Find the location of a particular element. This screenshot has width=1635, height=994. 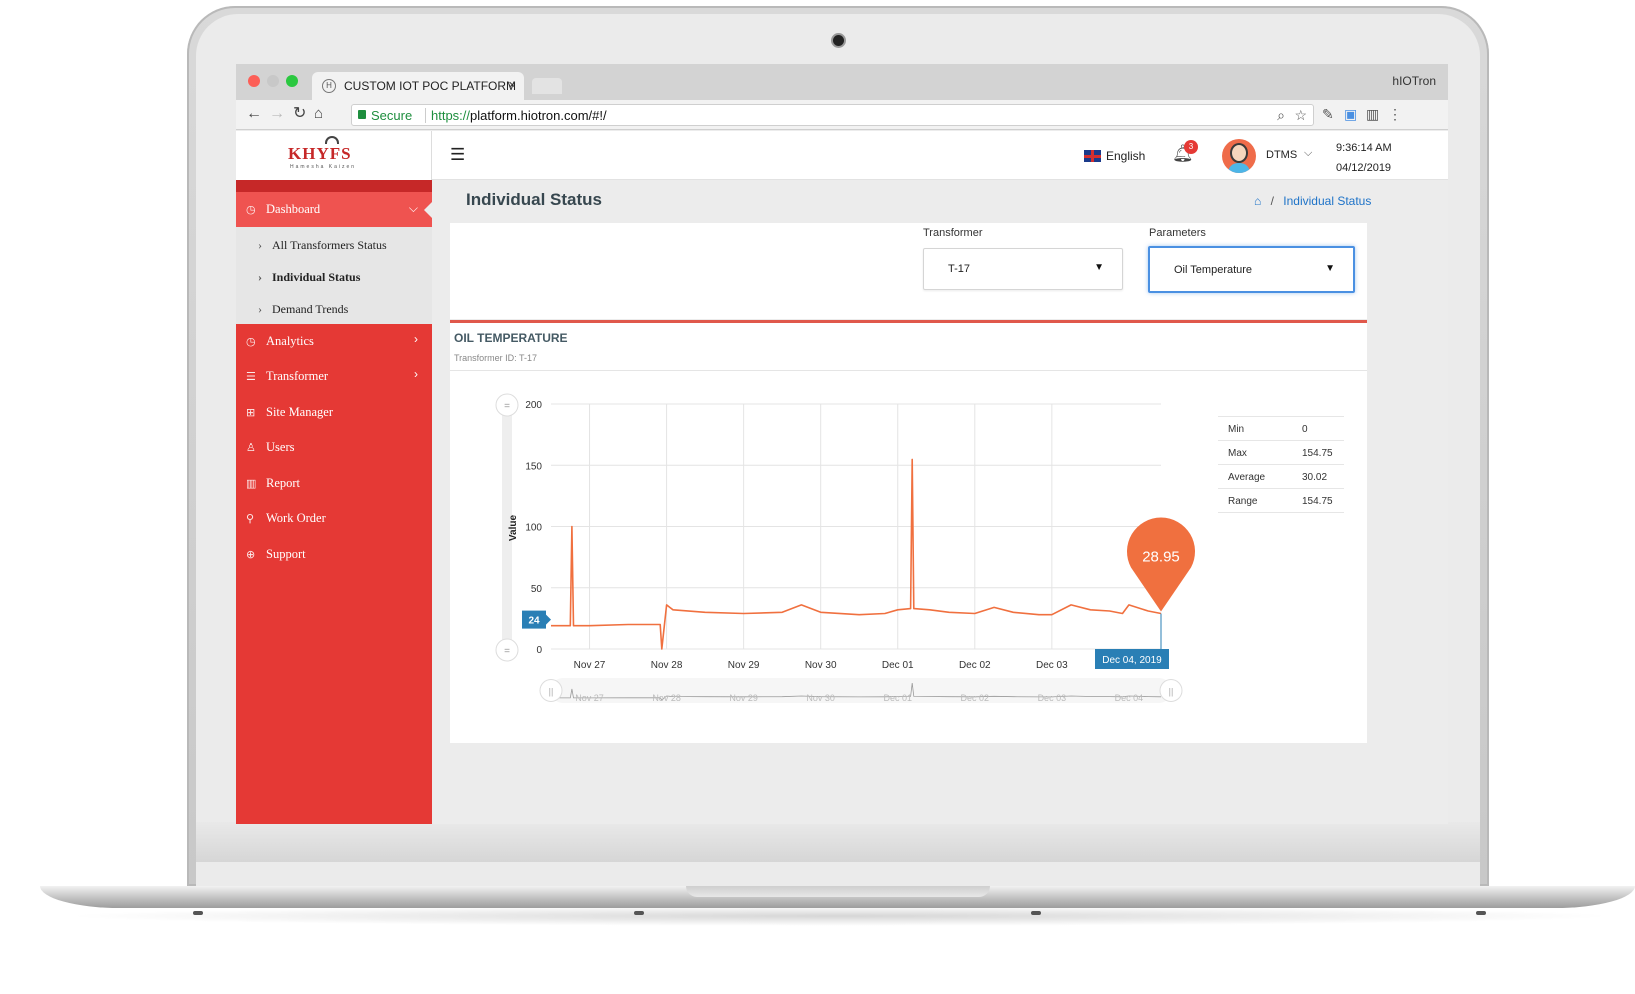

bar-chart-icon: ▥ is located at coordinates (251, 483).